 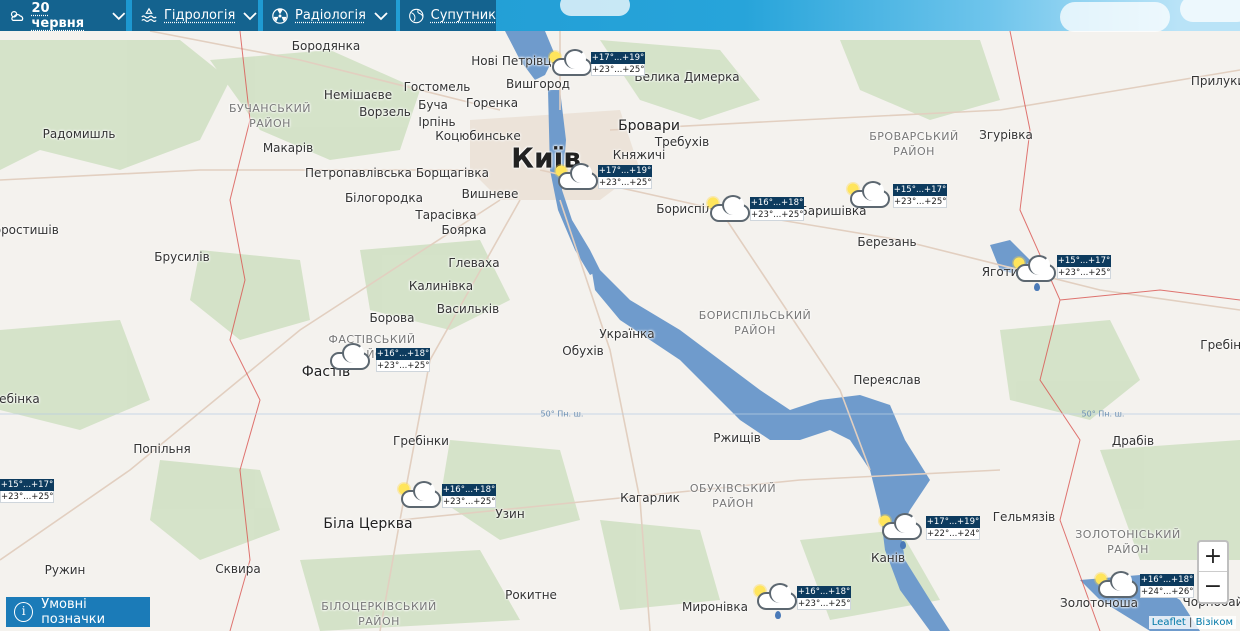 What do you see at coordinates (490, 194) in the screenshot?
I see `place-label: Вишневе` at bounding box center [490, 194].